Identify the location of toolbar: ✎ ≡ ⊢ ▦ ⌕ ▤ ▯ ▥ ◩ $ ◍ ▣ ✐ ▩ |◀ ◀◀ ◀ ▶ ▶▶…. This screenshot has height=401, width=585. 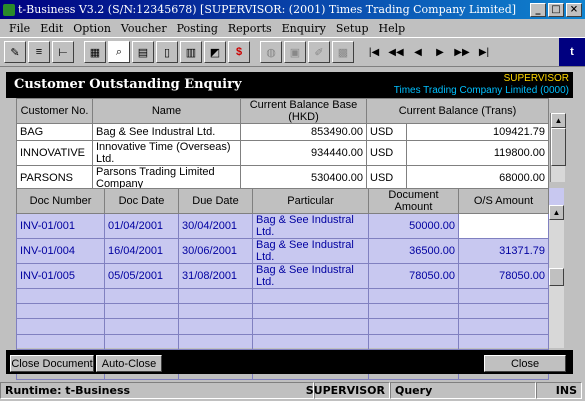
(292, 52).